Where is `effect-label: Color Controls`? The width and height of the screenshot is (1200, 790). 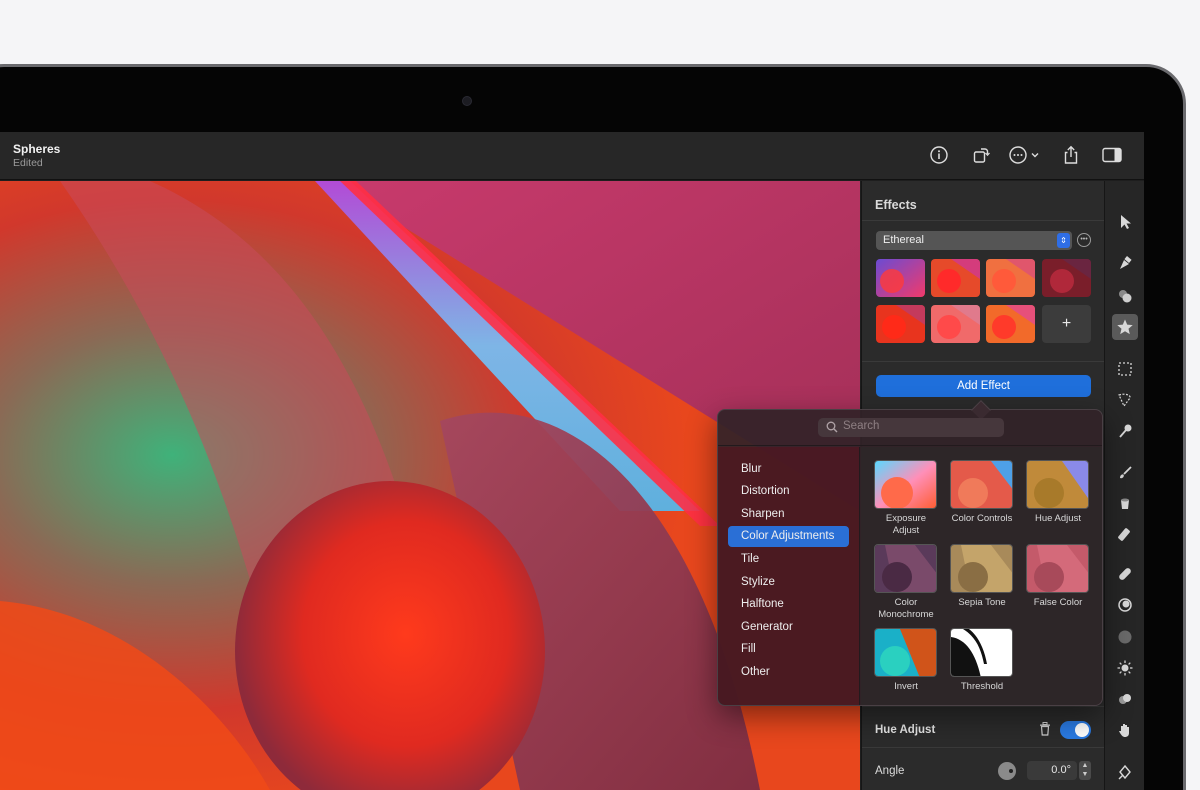
effect-label: Color Controls is located at coordinates (982, 518).